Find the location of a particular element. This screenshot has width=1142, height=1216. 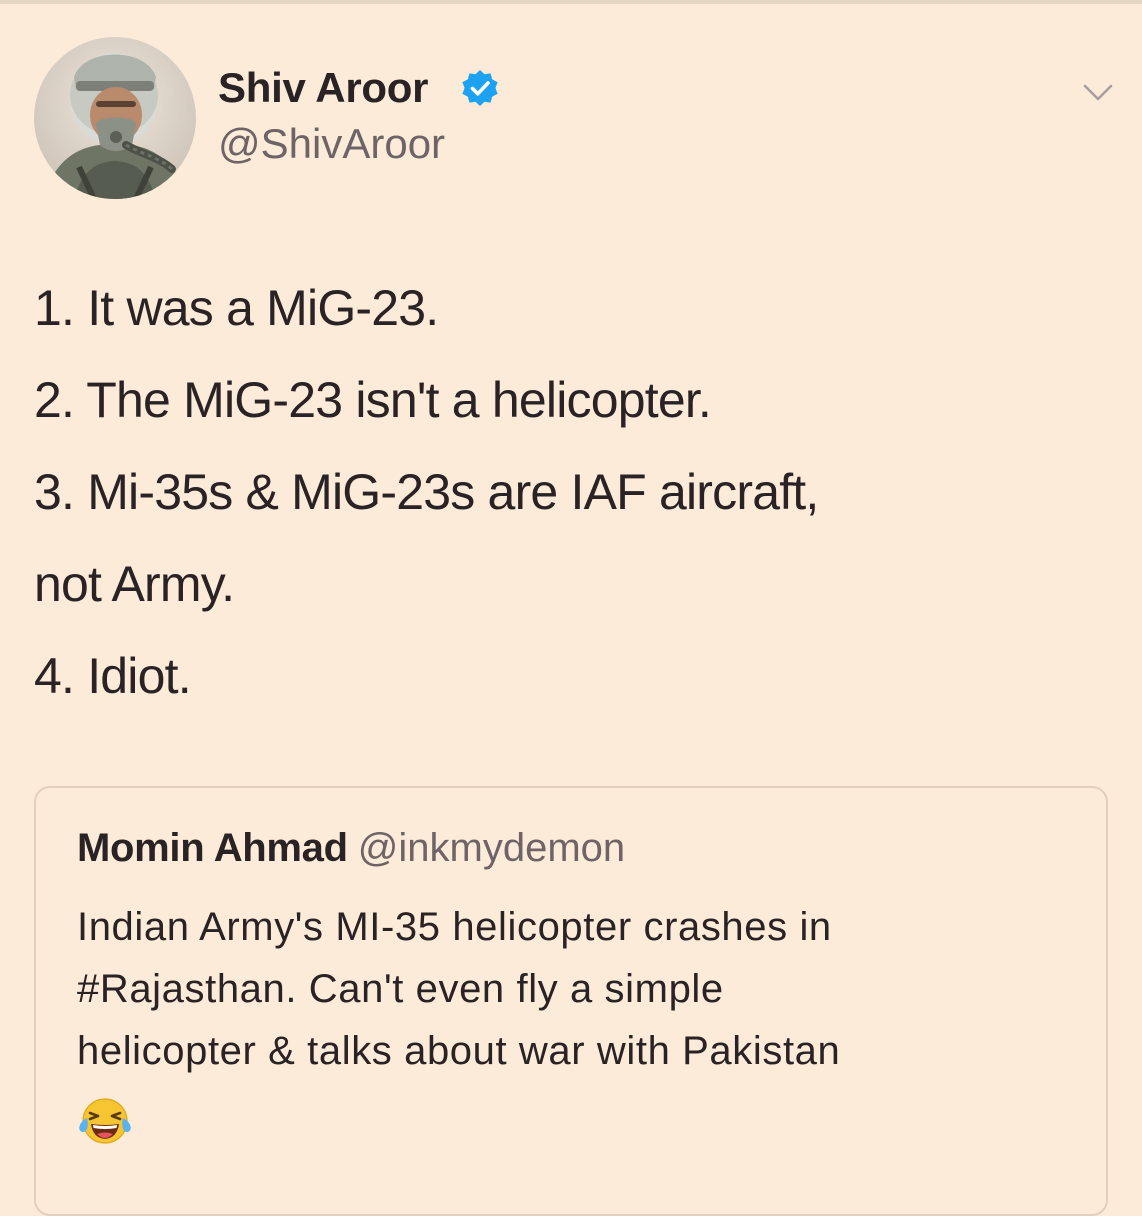

quoted-author-handle: @inkmydemon is located at coordinates (491, 848).